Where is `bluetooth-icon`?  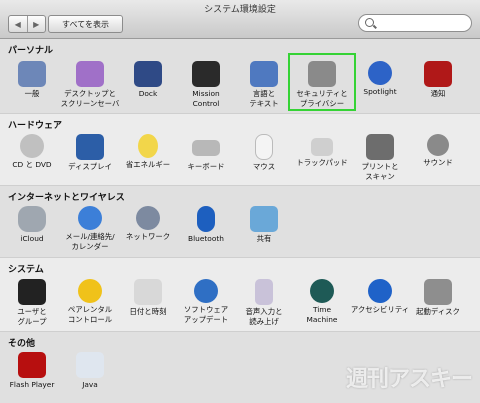 bluetooth-icon is located at coordinates (206, 219).